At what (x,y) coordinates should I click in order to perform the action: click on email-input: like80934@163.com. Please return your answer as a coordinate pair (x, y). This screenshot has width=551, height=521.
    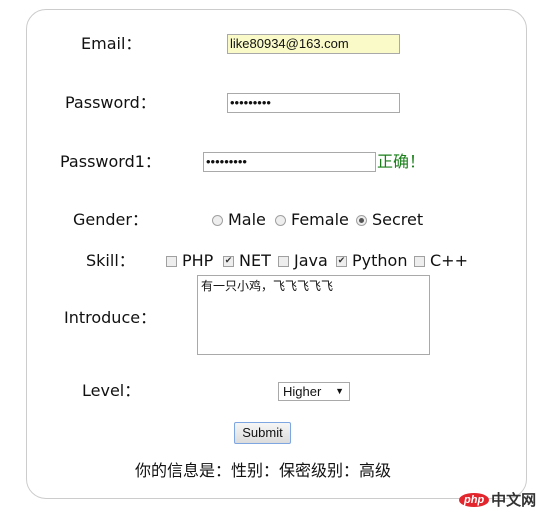
    Looking at the image, I should click on (313, 44).